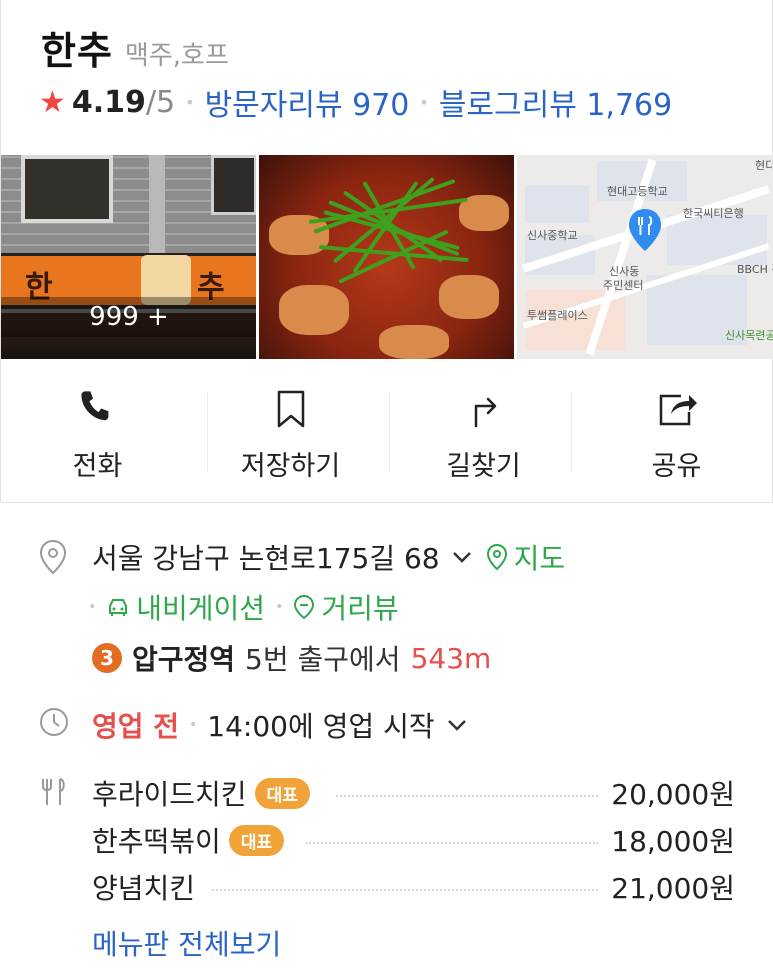  Describe the element at coordinates (673, 841) in the screenshot. I see `menu-item-price: 18,000원` at that location.